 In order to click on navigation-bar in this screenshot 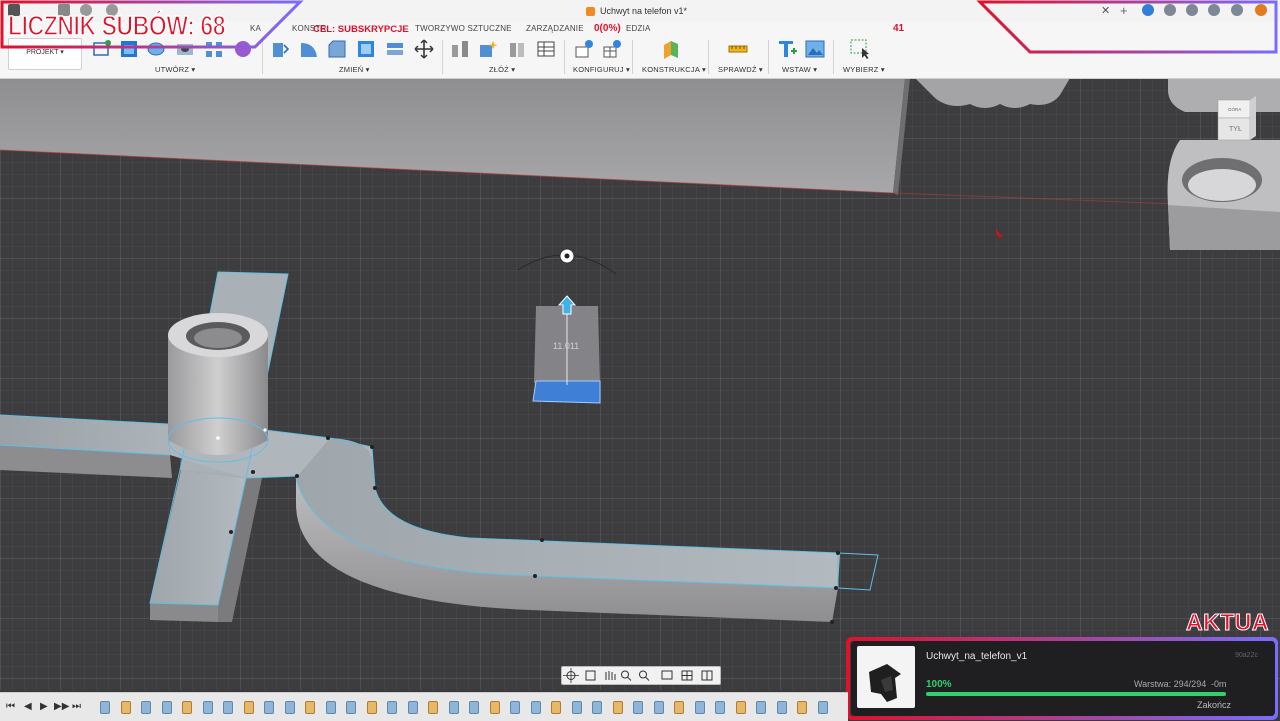, I will do `click(641, 675)`.